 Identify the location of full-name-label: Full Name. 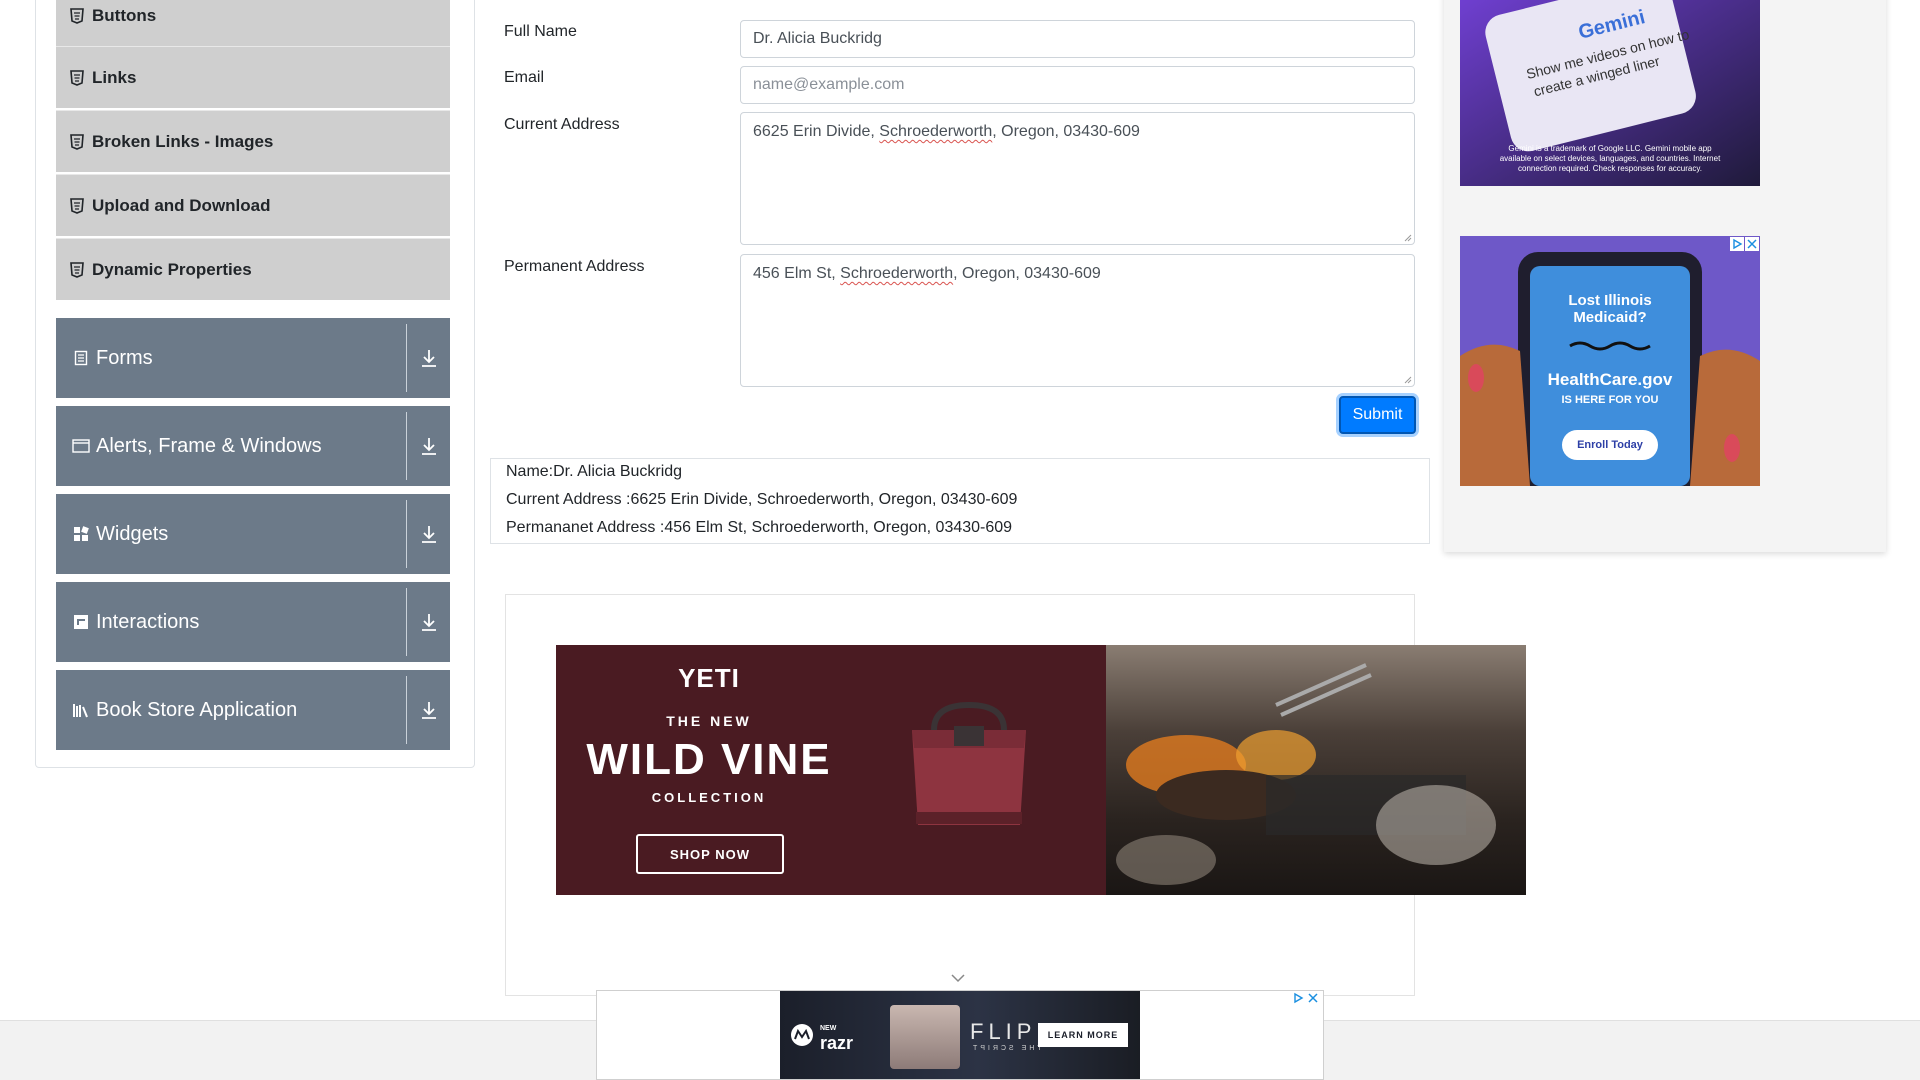
(540, 31).